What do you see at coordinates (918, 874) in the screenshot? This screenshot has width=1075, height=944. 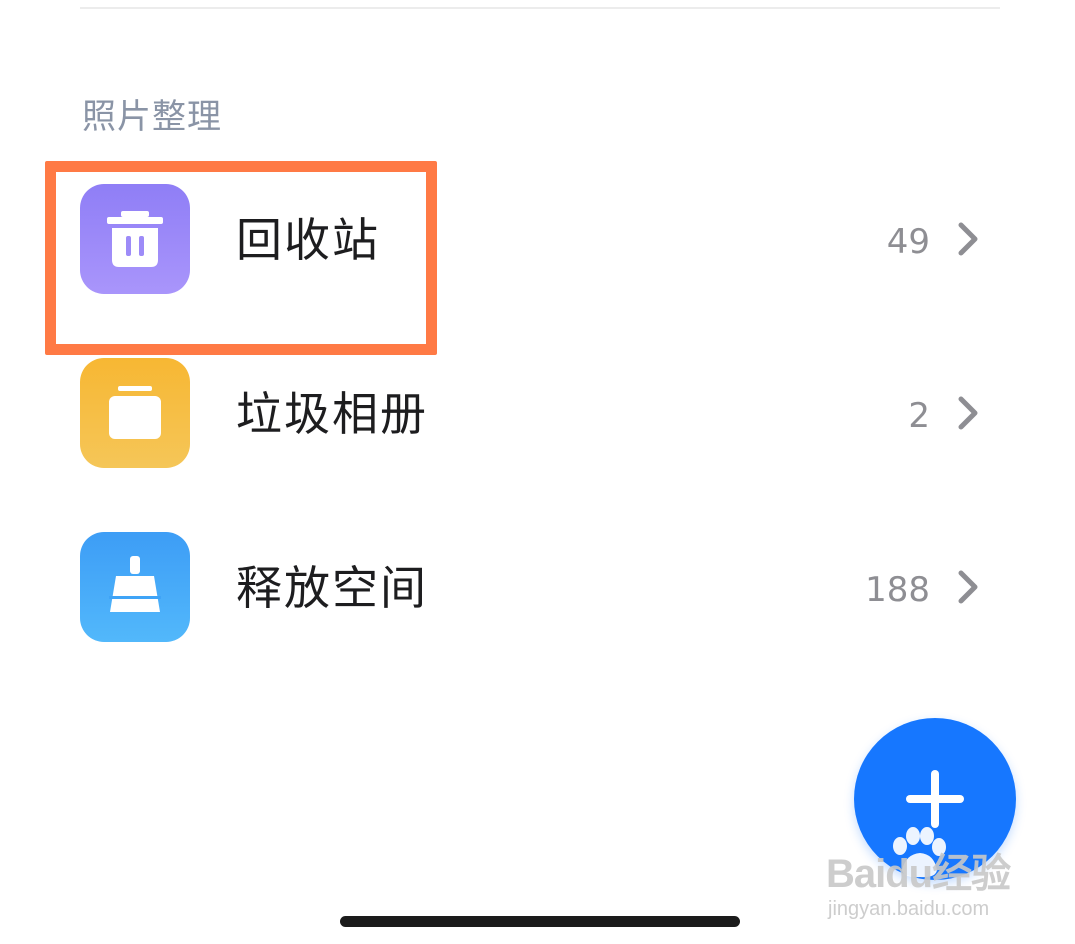 I see `watermark-brand: Baidu经验` at bounding box center [918, 874].